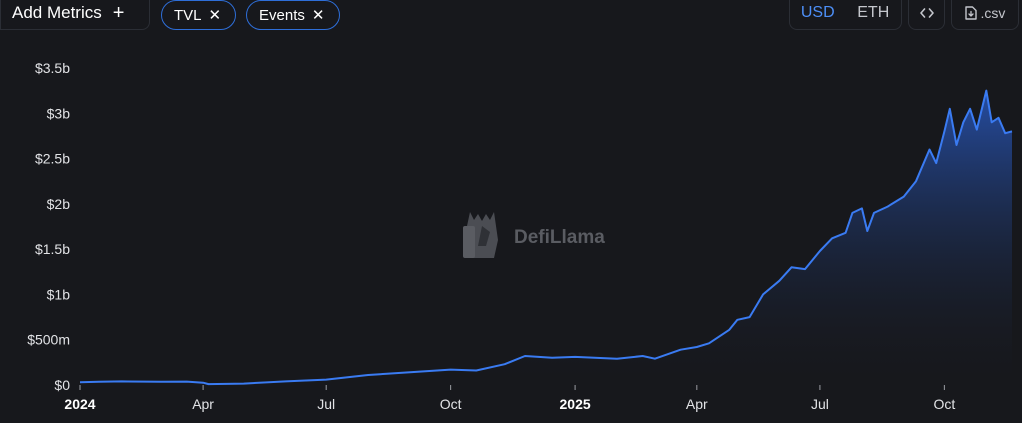  What do you see at coordinates (79, 404) in the screenshot?
I see `x-tick-label: 2024` at bounding box center [79, 404].